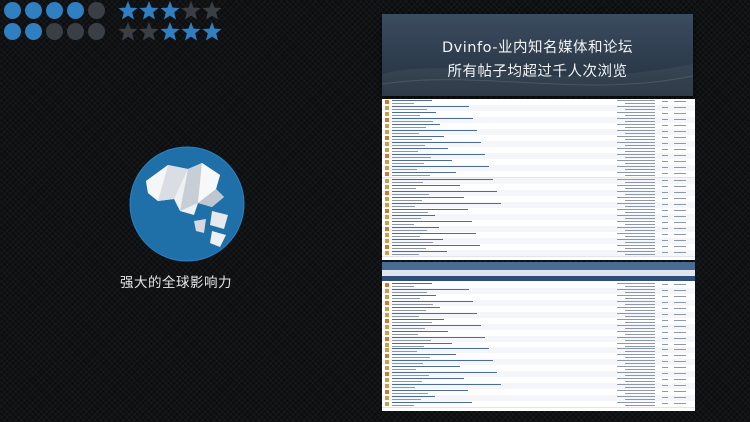 The width and height of the screenshot is (750, 422). What do you see at coordinates (170, 21) in the screenshot?
I see `decorative-stars` at bounding box center [170, 21].